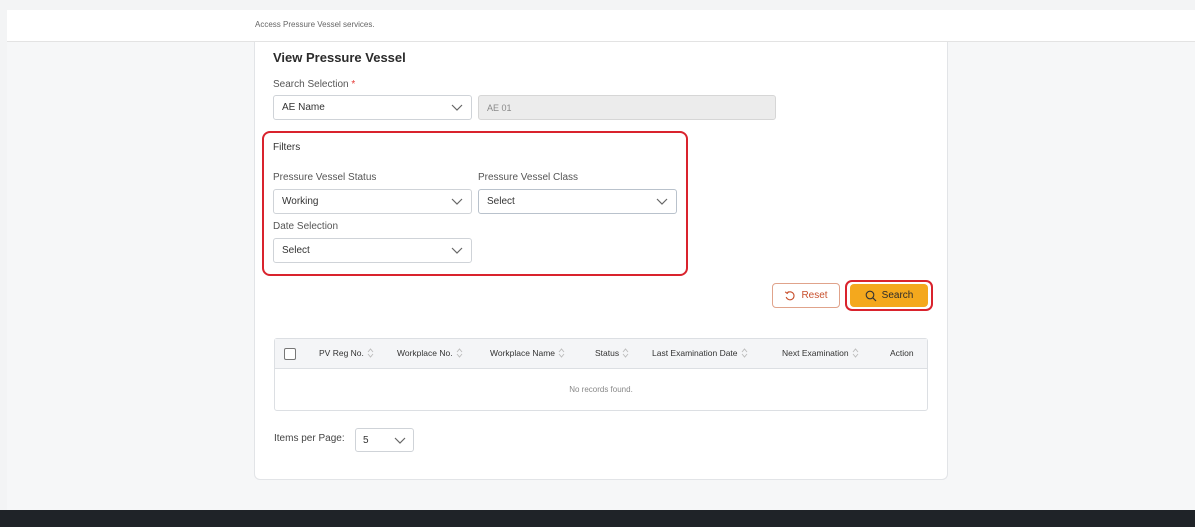  Describe the element at coordinates (309, 438) in the screenshot. I see `items-per-page-label: Items per Page:` at that location.